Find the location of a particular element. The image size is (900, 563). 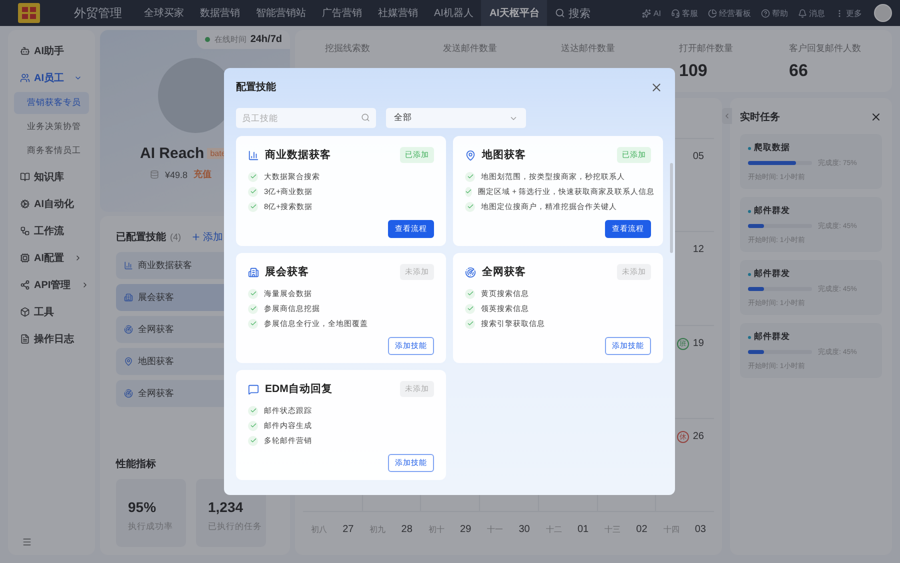

search-icon is located at coordinates (365, 117).